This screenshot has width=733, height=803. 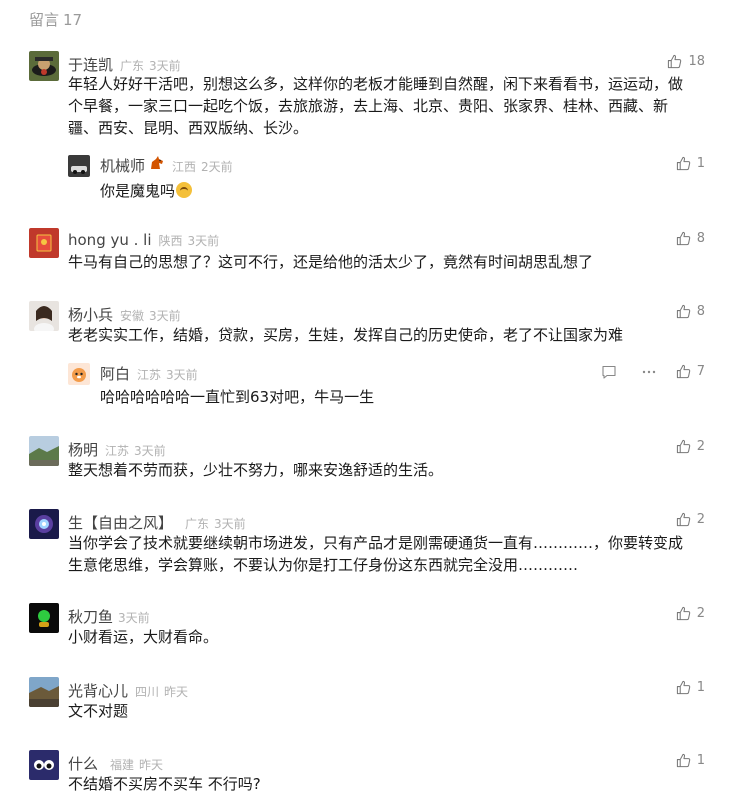 I want to click on commenter-name: 什么, so click(x=83, y=763).